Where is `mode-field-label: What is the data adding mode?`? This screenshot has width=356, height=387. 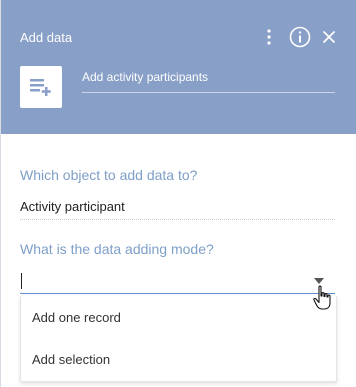
mode-field-label: What is the data adding mode? is located at coordinates (117, 249).